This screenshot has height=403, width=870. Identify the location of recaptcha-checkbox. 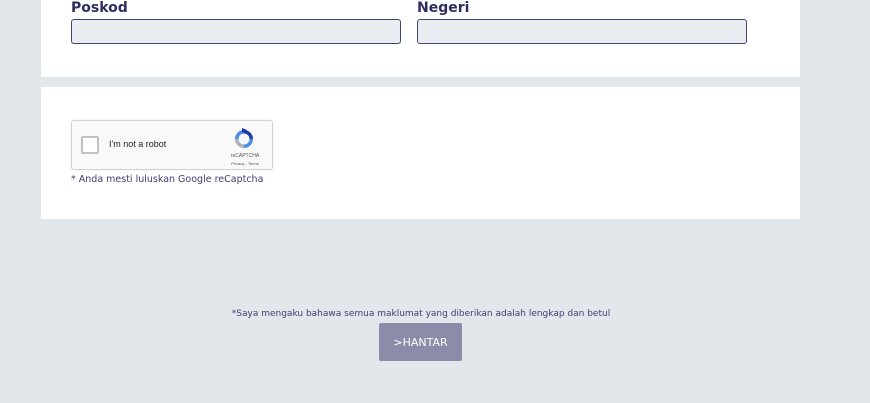
(90, 145).